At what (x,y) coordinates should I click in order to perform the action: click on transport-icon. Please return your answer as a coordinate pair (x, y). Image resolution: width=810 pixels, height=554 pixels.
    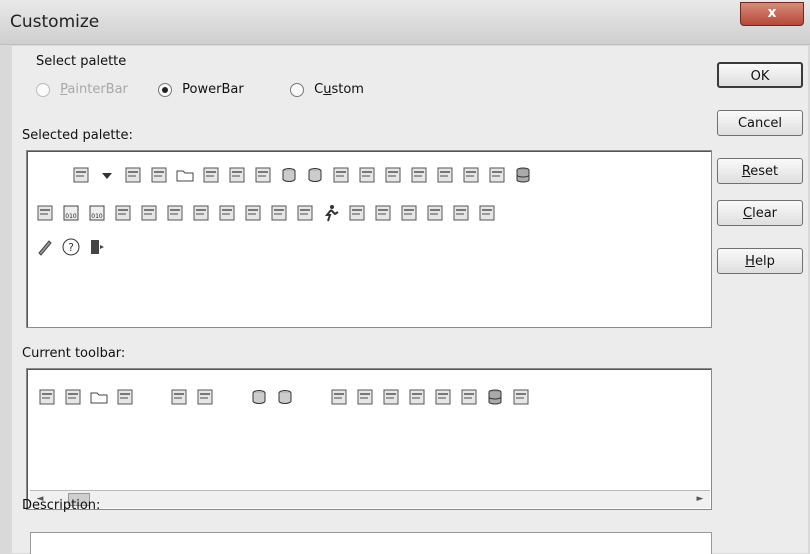
    Looking at the image, I should click on (123, 213).